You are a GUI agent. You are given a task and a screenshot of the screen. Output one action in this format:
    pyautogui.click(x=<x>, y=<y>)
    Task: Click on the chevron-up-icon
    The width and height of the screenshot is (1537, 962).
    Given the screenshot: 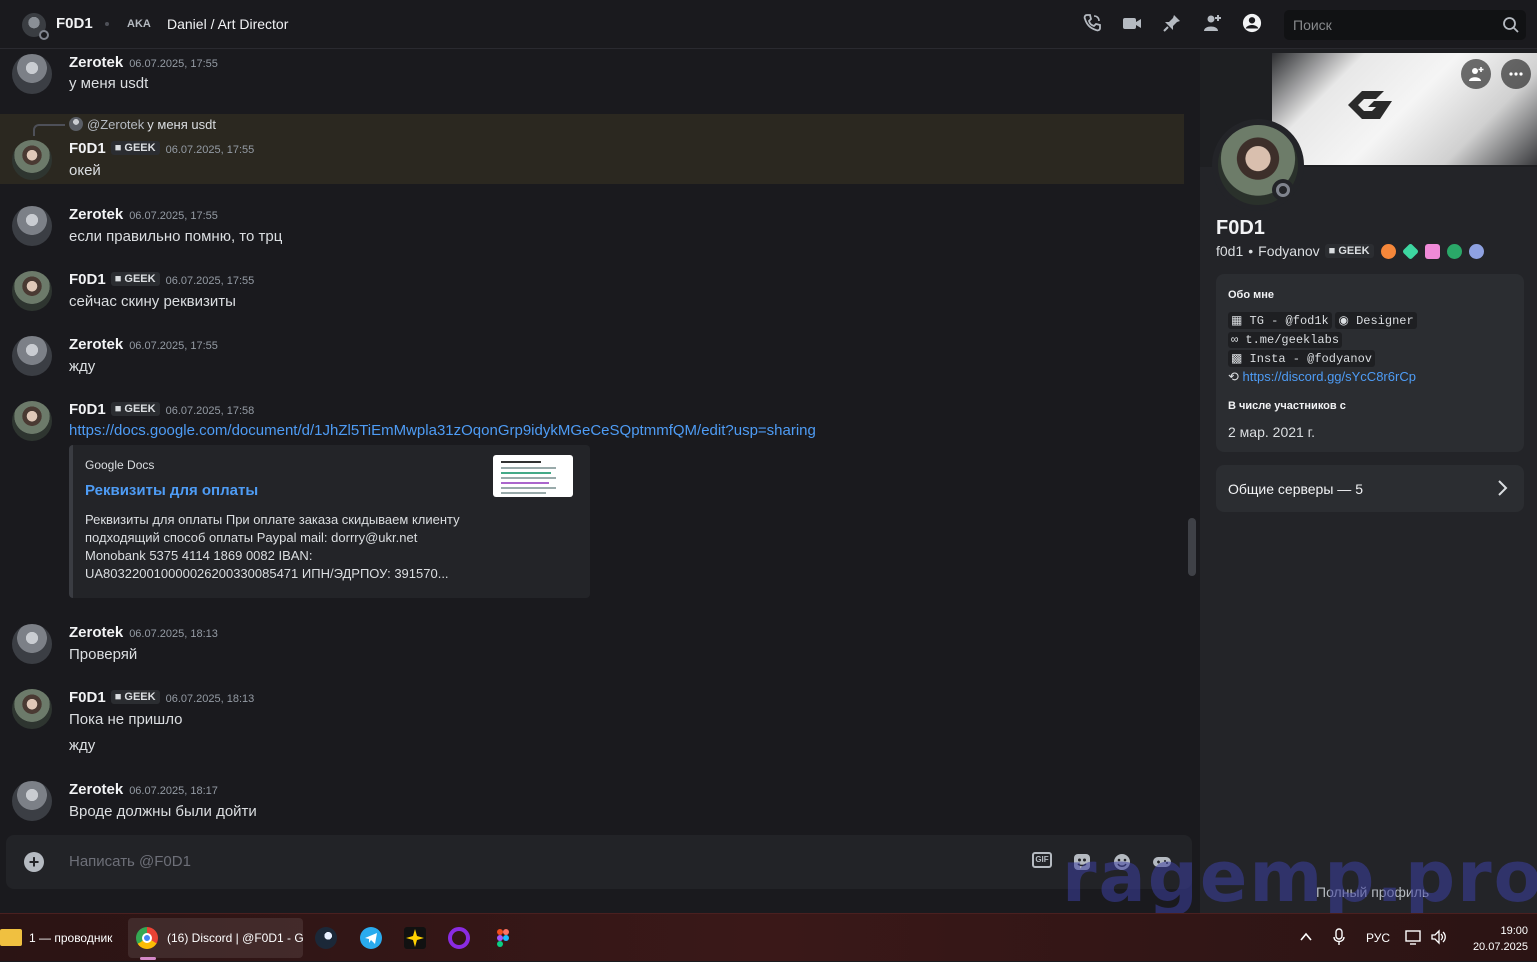 What is the action you would take?
    pyautogui.click(x=1306, y=937)
    